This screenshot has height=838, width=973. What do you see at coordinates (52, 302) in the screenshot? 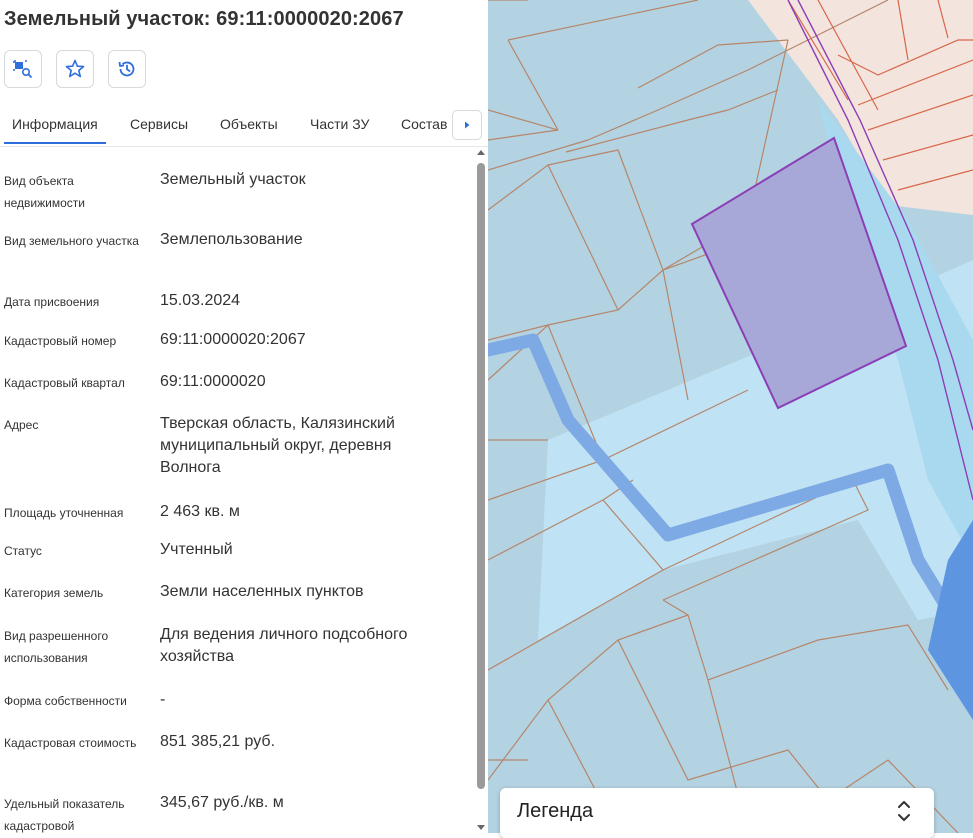
I see `info-row-label: Дата присвоения` at bounding box center [52, 302].